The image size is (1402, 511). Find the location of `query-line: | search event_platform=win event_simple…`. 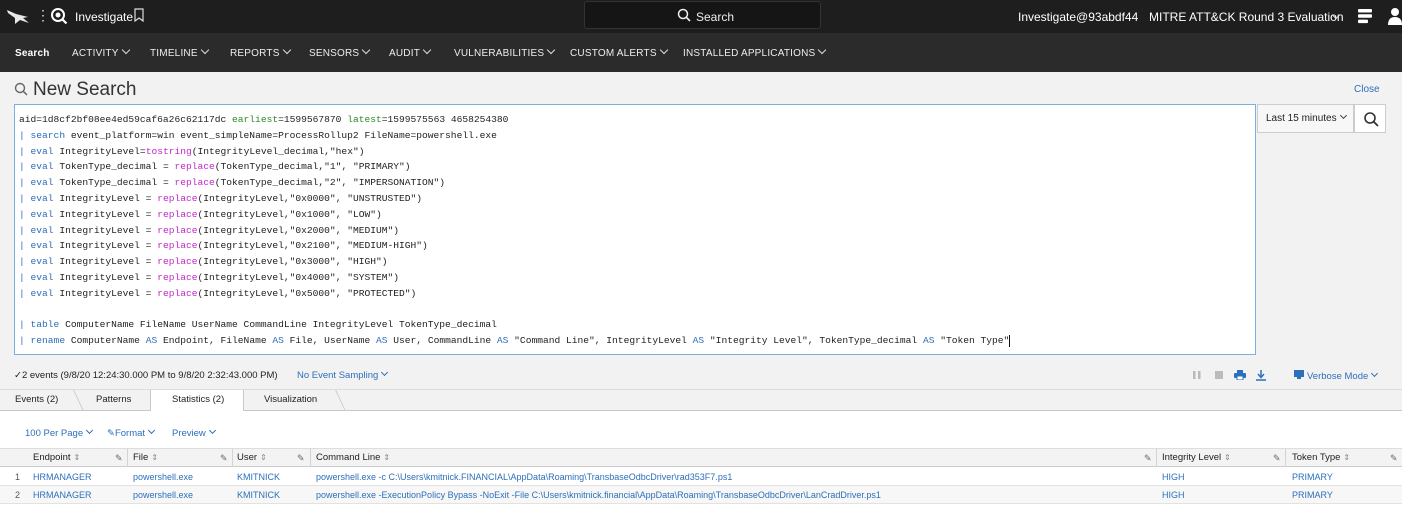

query-line: | search event_platform=win event_simple… is located at coordinates (258, 135).